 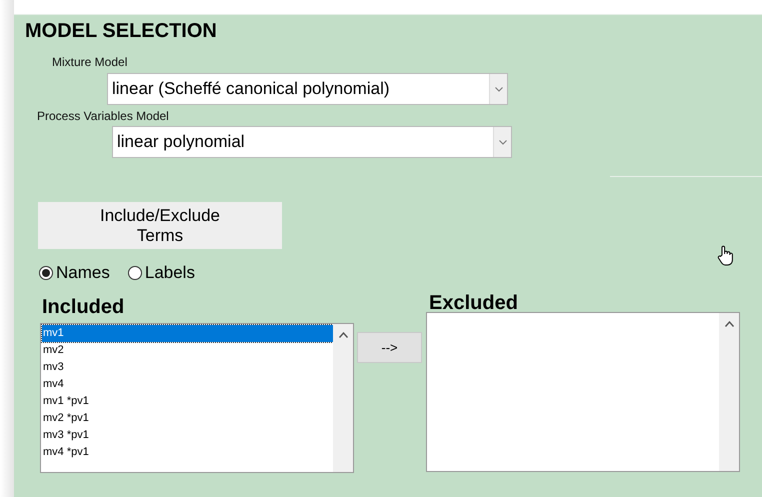 I want to click on list-item: mv1 *pv1, so click(x=187, y=401).